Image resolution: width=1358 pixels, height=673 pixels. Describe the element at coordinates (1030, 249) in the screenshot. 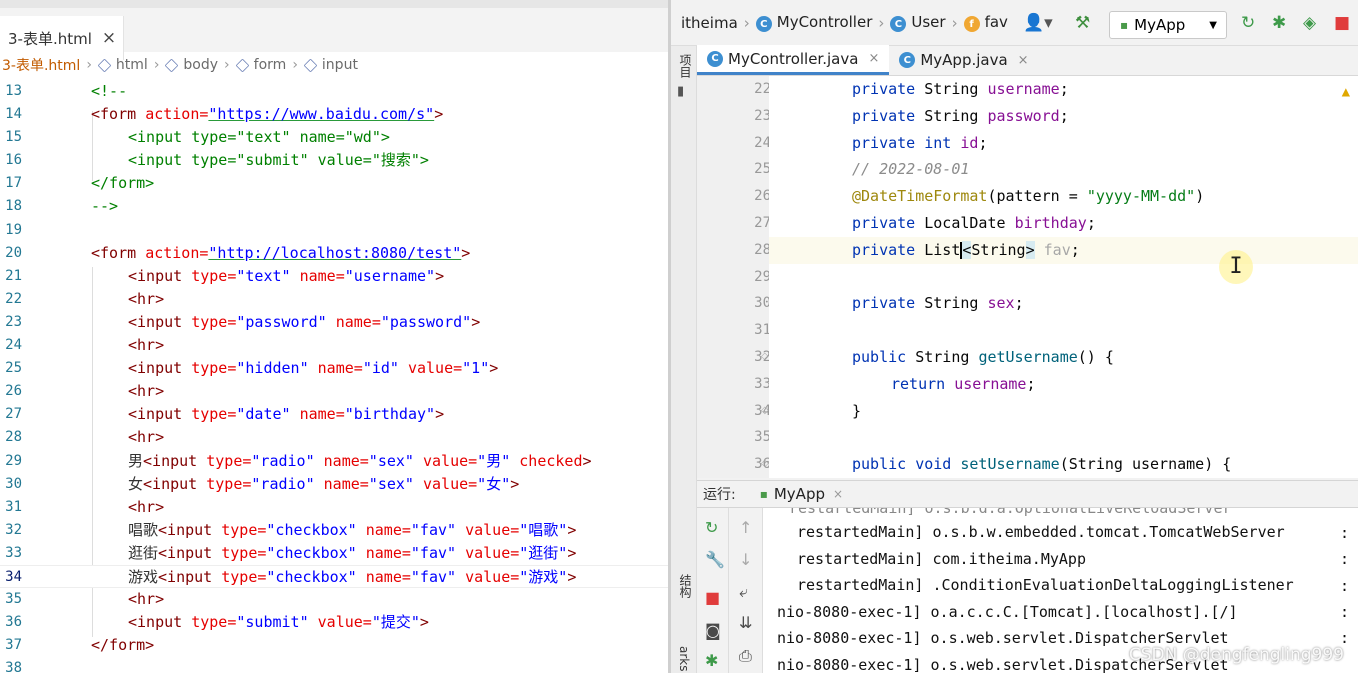

I see `bracket-match: >` at that location.